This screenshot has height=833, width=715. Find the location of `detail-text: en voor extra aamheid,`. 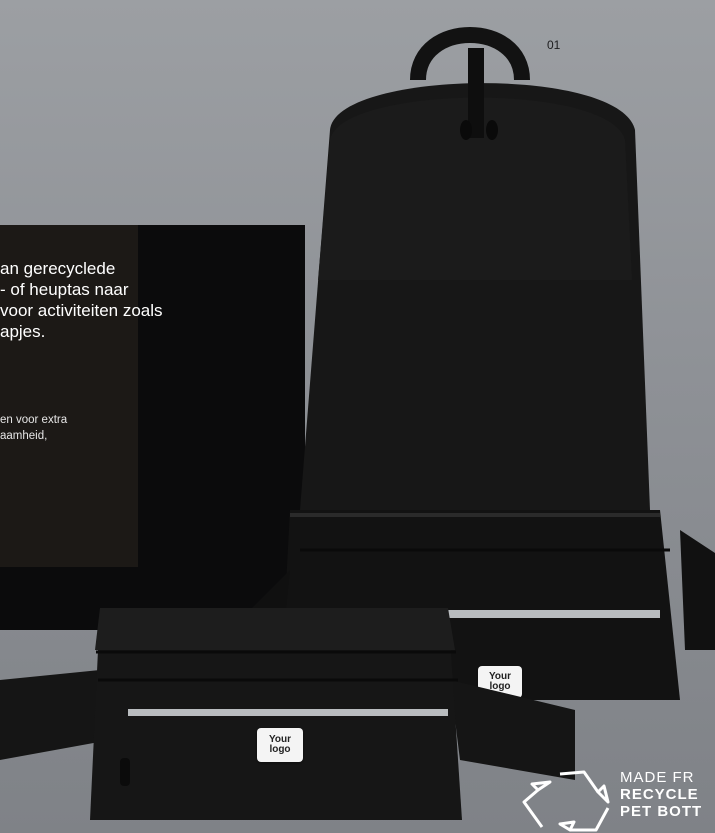

detail-text: en voor extra aamheid, is located at coordinates (34, 428).